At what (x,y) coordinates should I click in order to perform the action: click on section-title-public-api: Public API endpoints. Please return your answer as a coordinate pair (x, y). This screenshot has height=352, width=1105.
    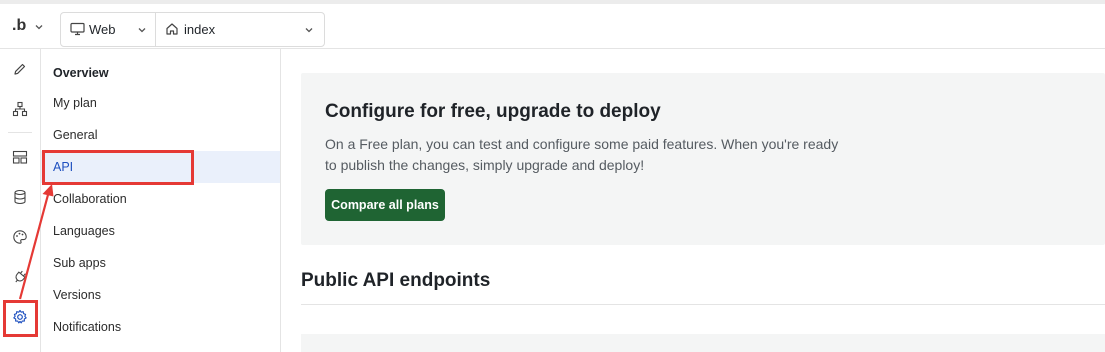
    Looking at the image, I should click on (396, 280).